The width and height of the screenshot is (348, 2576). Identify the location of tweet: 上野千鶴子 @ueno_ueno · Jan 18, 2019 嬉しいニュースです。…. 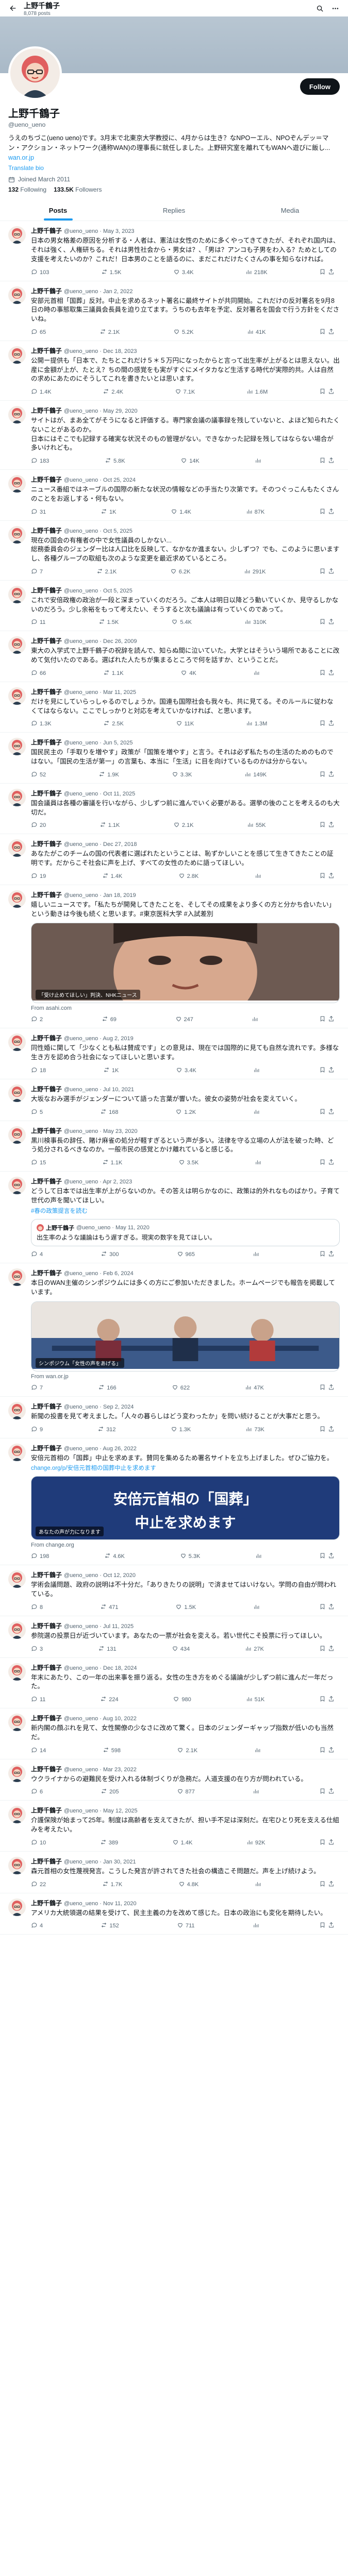
(174, 957).